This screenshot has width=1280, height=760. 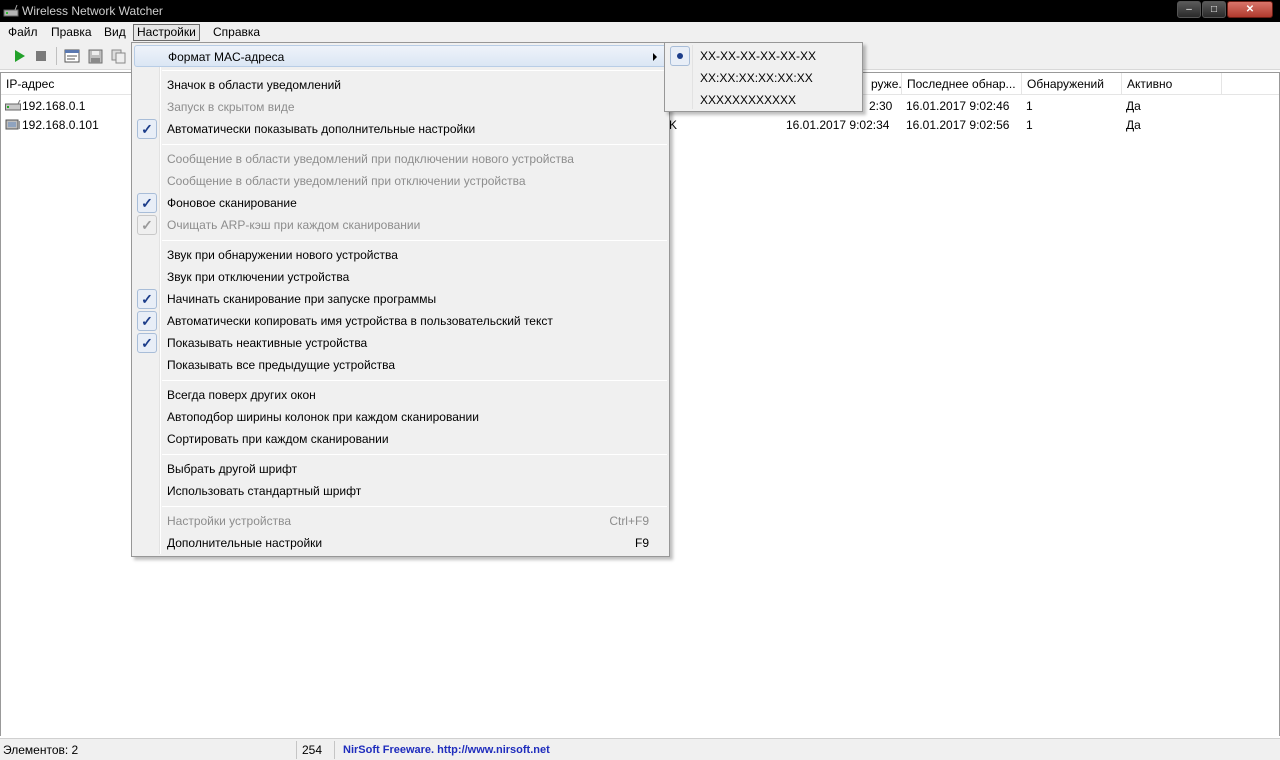 I want to click on toolbar-separator, so click(x=56, y=56).